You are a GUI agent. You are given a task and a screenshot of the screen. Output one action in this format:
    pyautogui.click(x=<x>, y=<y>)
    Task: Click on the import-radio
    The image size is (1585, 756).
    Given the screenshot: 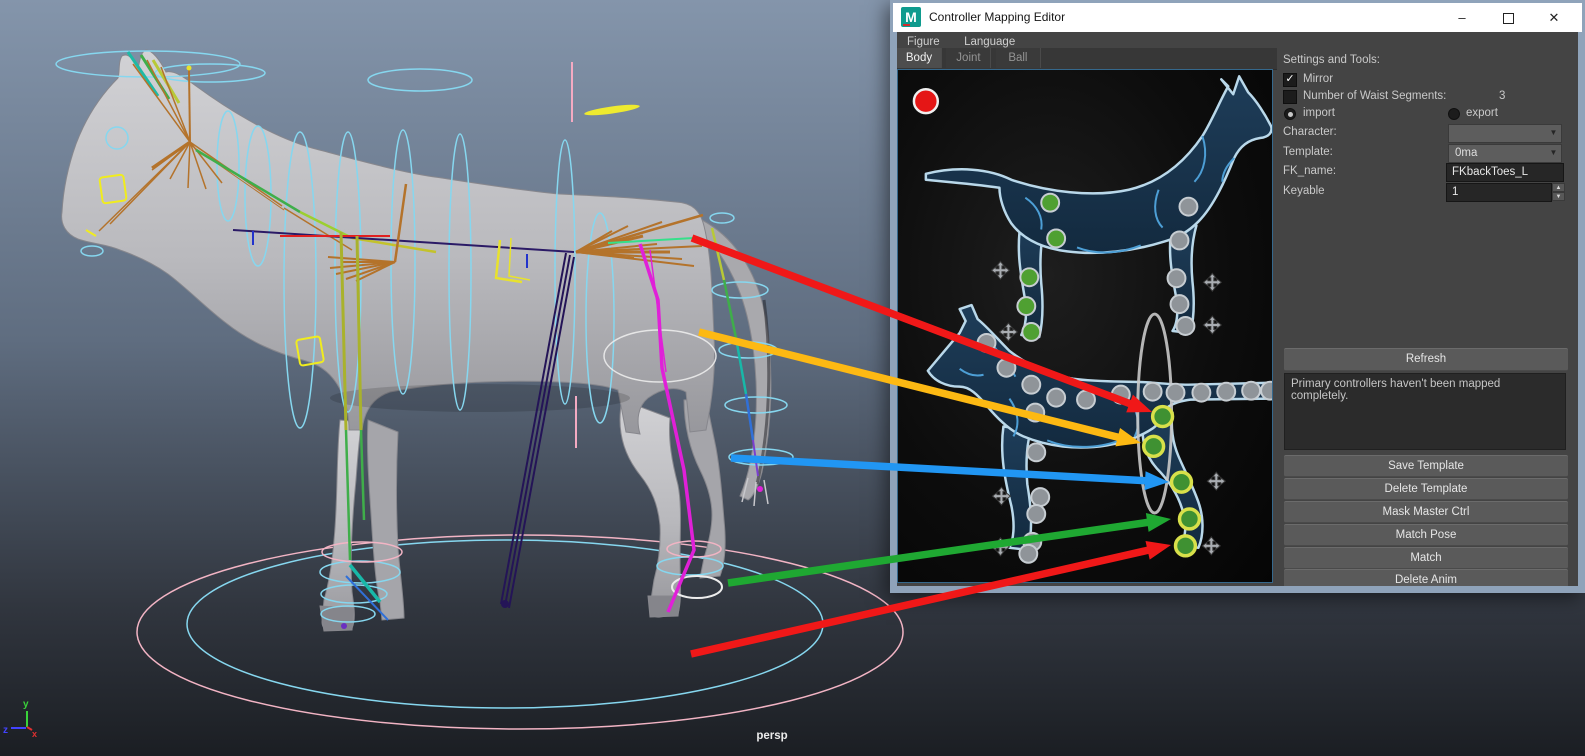 What is the action you would take?
    pyautogui.click(x=1290, y=114)
    